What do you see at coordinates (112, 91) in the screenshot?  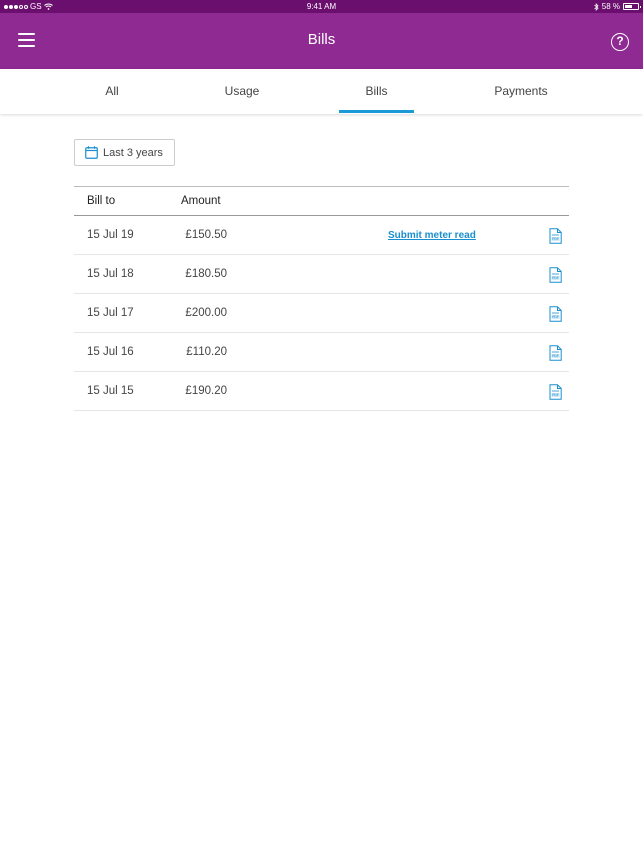 I see `tab-all: All` at bounding box center [112, 91].